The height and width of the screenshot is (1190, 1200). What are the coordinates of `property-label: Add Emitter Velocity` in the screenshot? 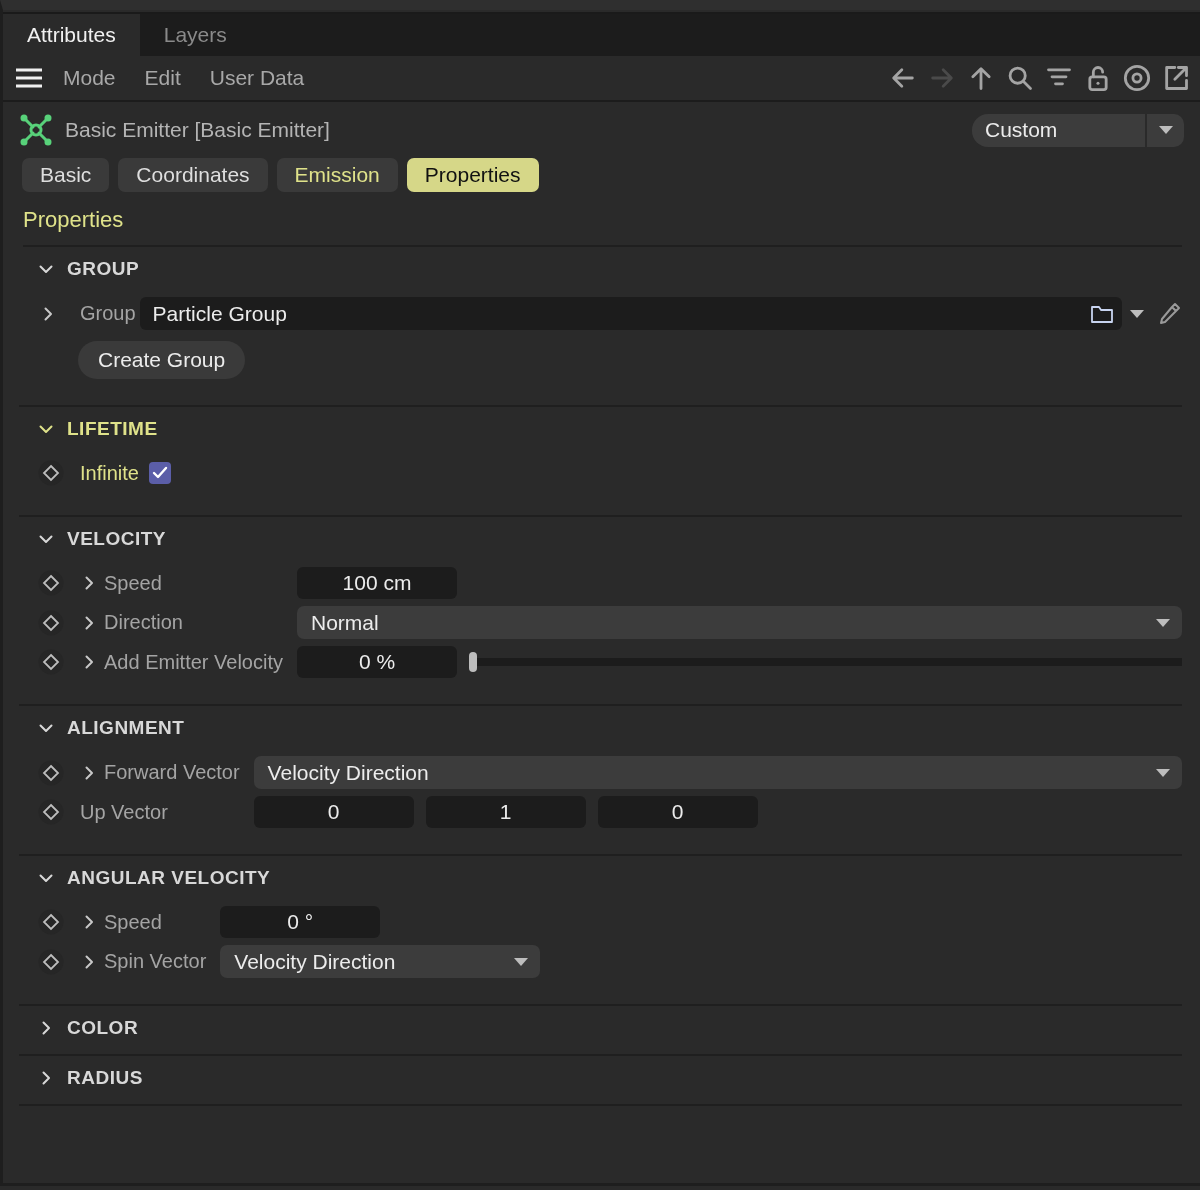 It's located at (193, 662).